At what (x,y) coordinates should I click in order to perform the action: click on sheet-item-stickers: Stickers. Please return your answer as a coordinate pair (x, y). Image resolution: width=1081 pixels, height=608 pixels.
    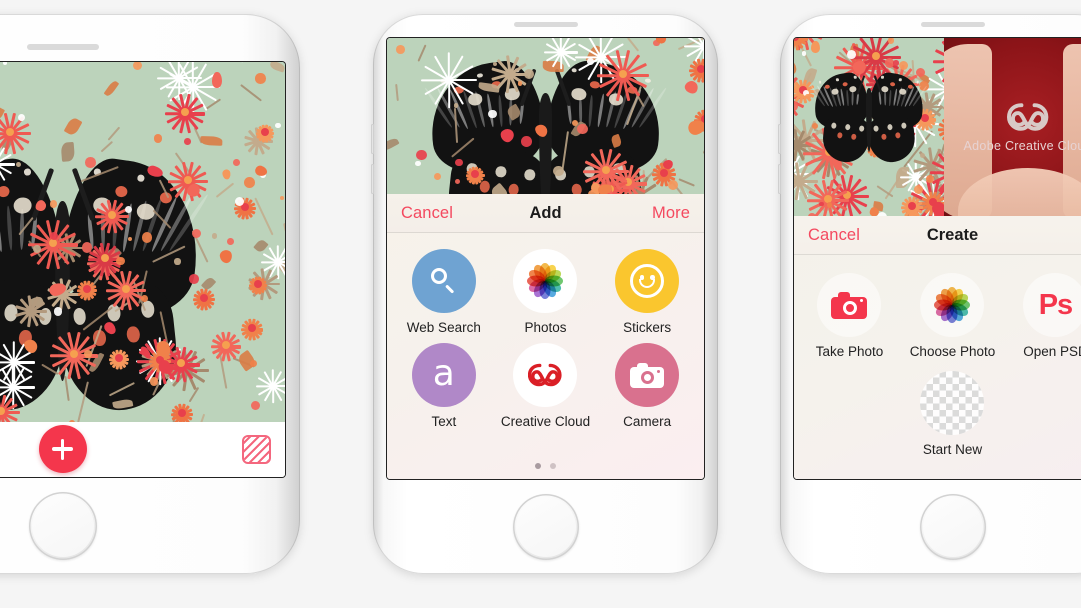
    Looking at the image, I should click on (647, 292).